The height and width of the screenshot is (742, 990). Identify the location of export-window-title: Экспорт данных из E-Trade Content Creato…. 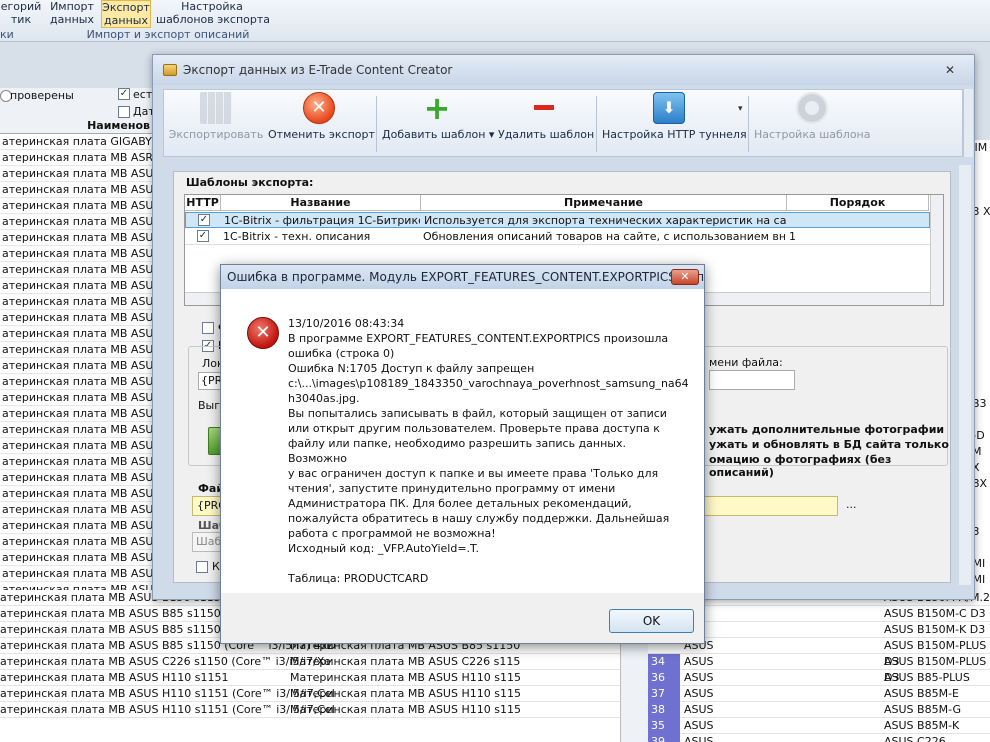
(563, 70).